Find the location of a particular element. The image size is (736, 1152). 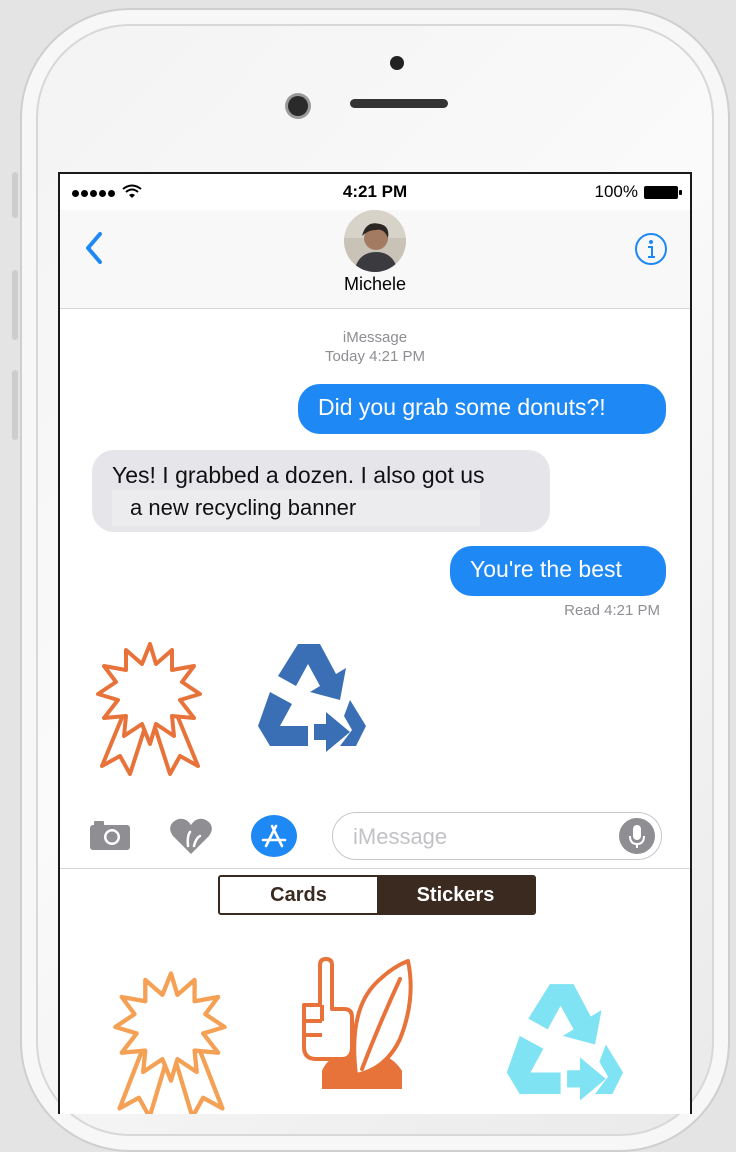

award-sticker-option is located at coordinates (171, 1040).